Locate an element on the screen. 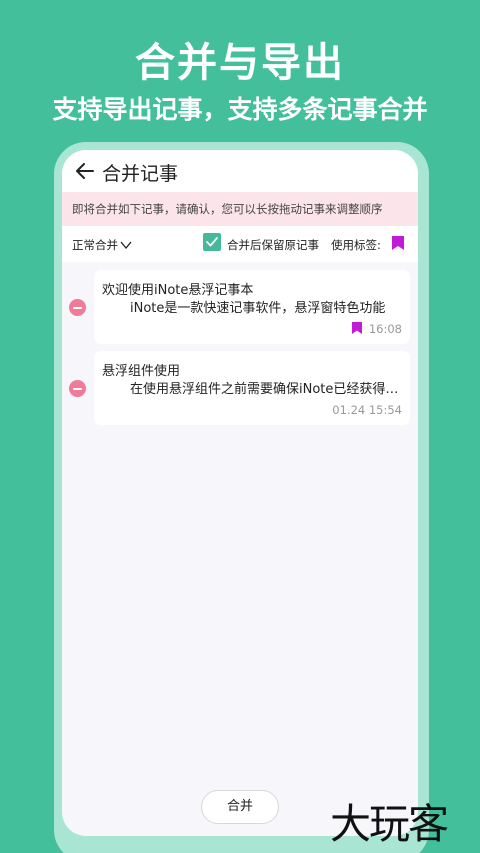  note-time: 01.24 15:54 is located at coordinates (367, 410).